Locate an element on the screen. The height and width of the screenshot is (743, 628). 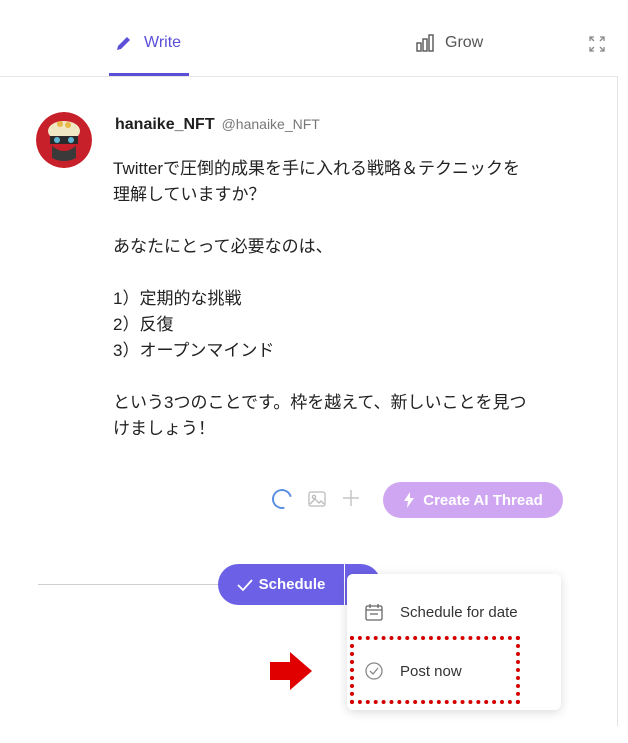
schedule-button-label: Schedule is located at coordinates (292, 584).